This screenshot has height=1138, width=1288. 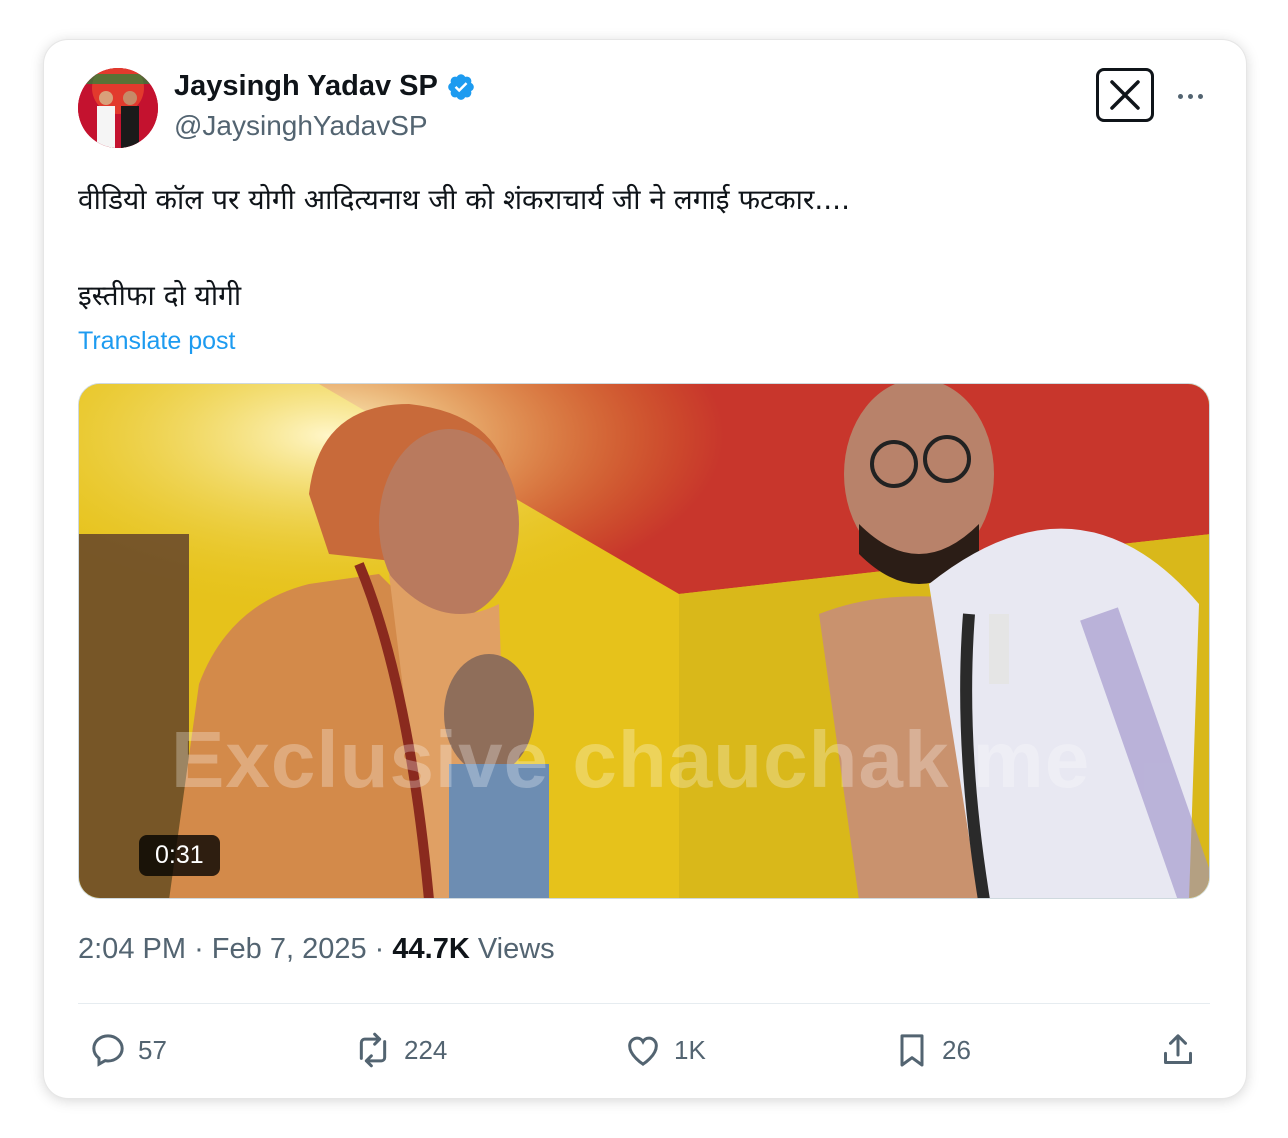 I want to click on post-meta: 2:04 PM · Feb 7, 2025 · 44.7K Views, so click(x=316, y=949).